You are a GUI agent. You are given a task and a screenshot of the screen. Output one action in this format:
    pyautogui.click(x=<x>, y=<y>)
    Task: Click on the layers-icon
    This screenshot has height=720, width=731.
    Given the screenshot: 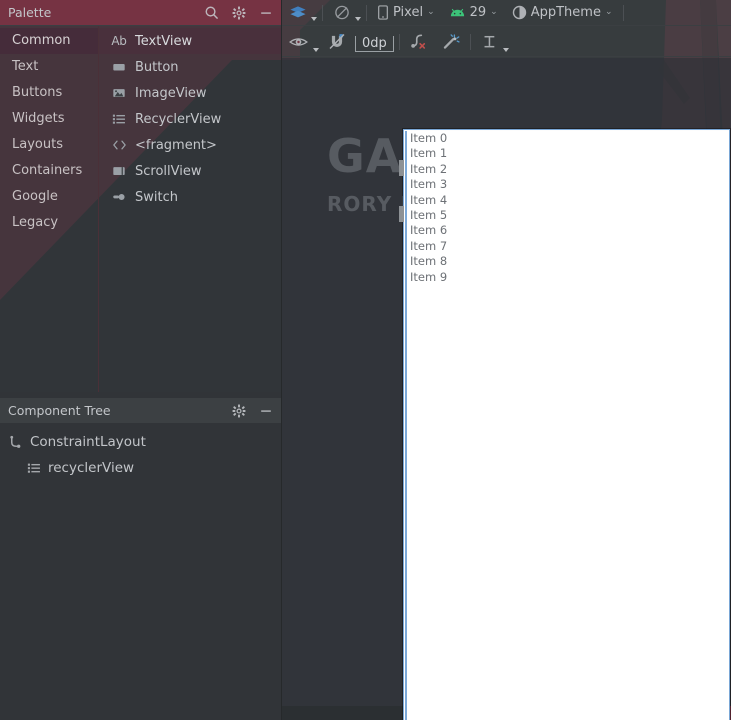 What is the action you would take?
    pyautogui.click(x=298, y=13)
    